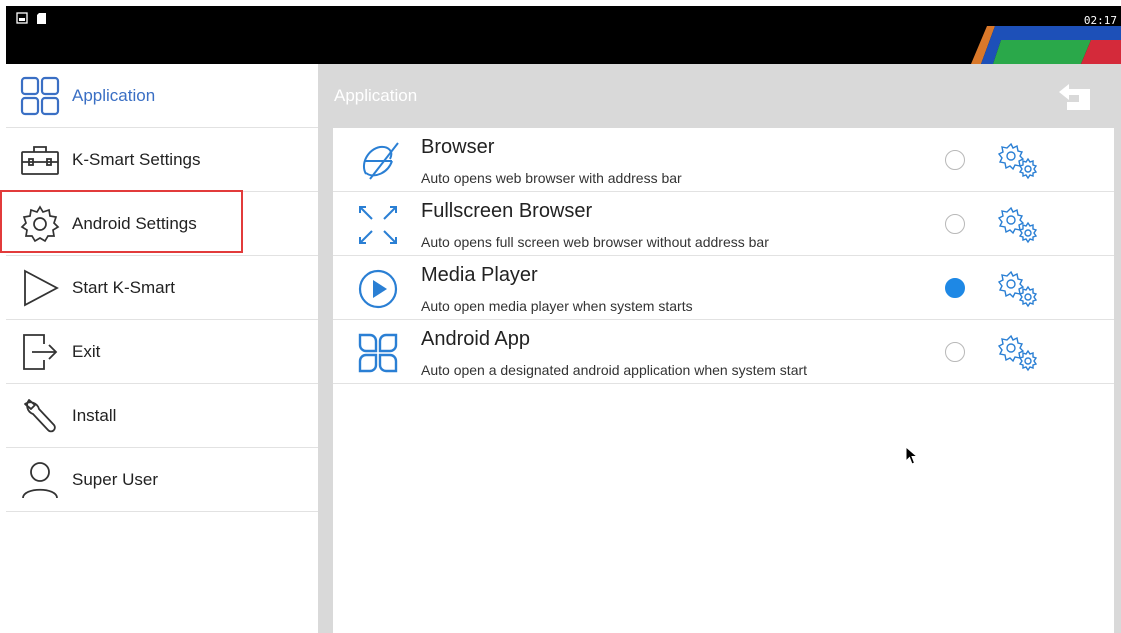 The image size is (1121, 633). I want to click on sd-card-icon, so click(41, 18).